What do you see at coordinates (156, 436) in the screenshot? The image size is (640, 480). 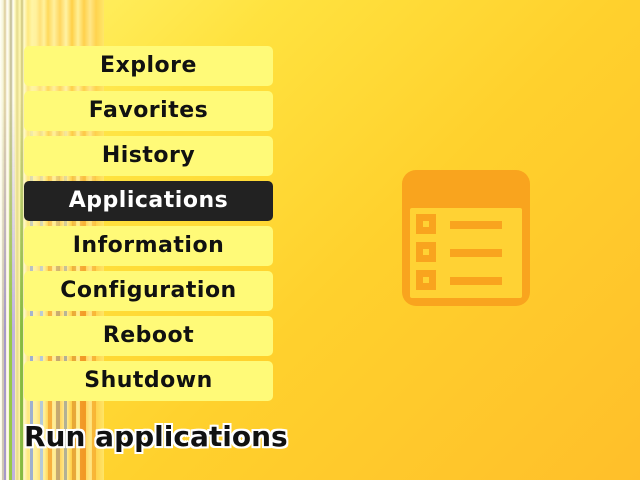 I see `menu-item-description: Run applications` at bounding box center [156, 436].